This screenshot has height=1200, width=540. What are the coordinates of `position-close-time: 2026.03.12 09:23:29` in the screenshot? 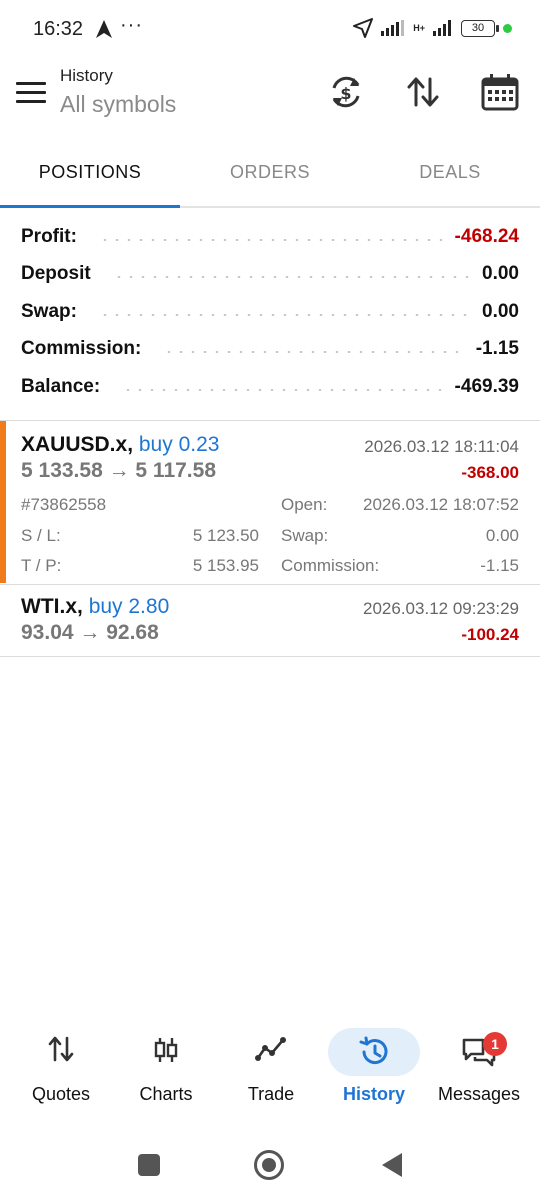 It's located at (441, 608).